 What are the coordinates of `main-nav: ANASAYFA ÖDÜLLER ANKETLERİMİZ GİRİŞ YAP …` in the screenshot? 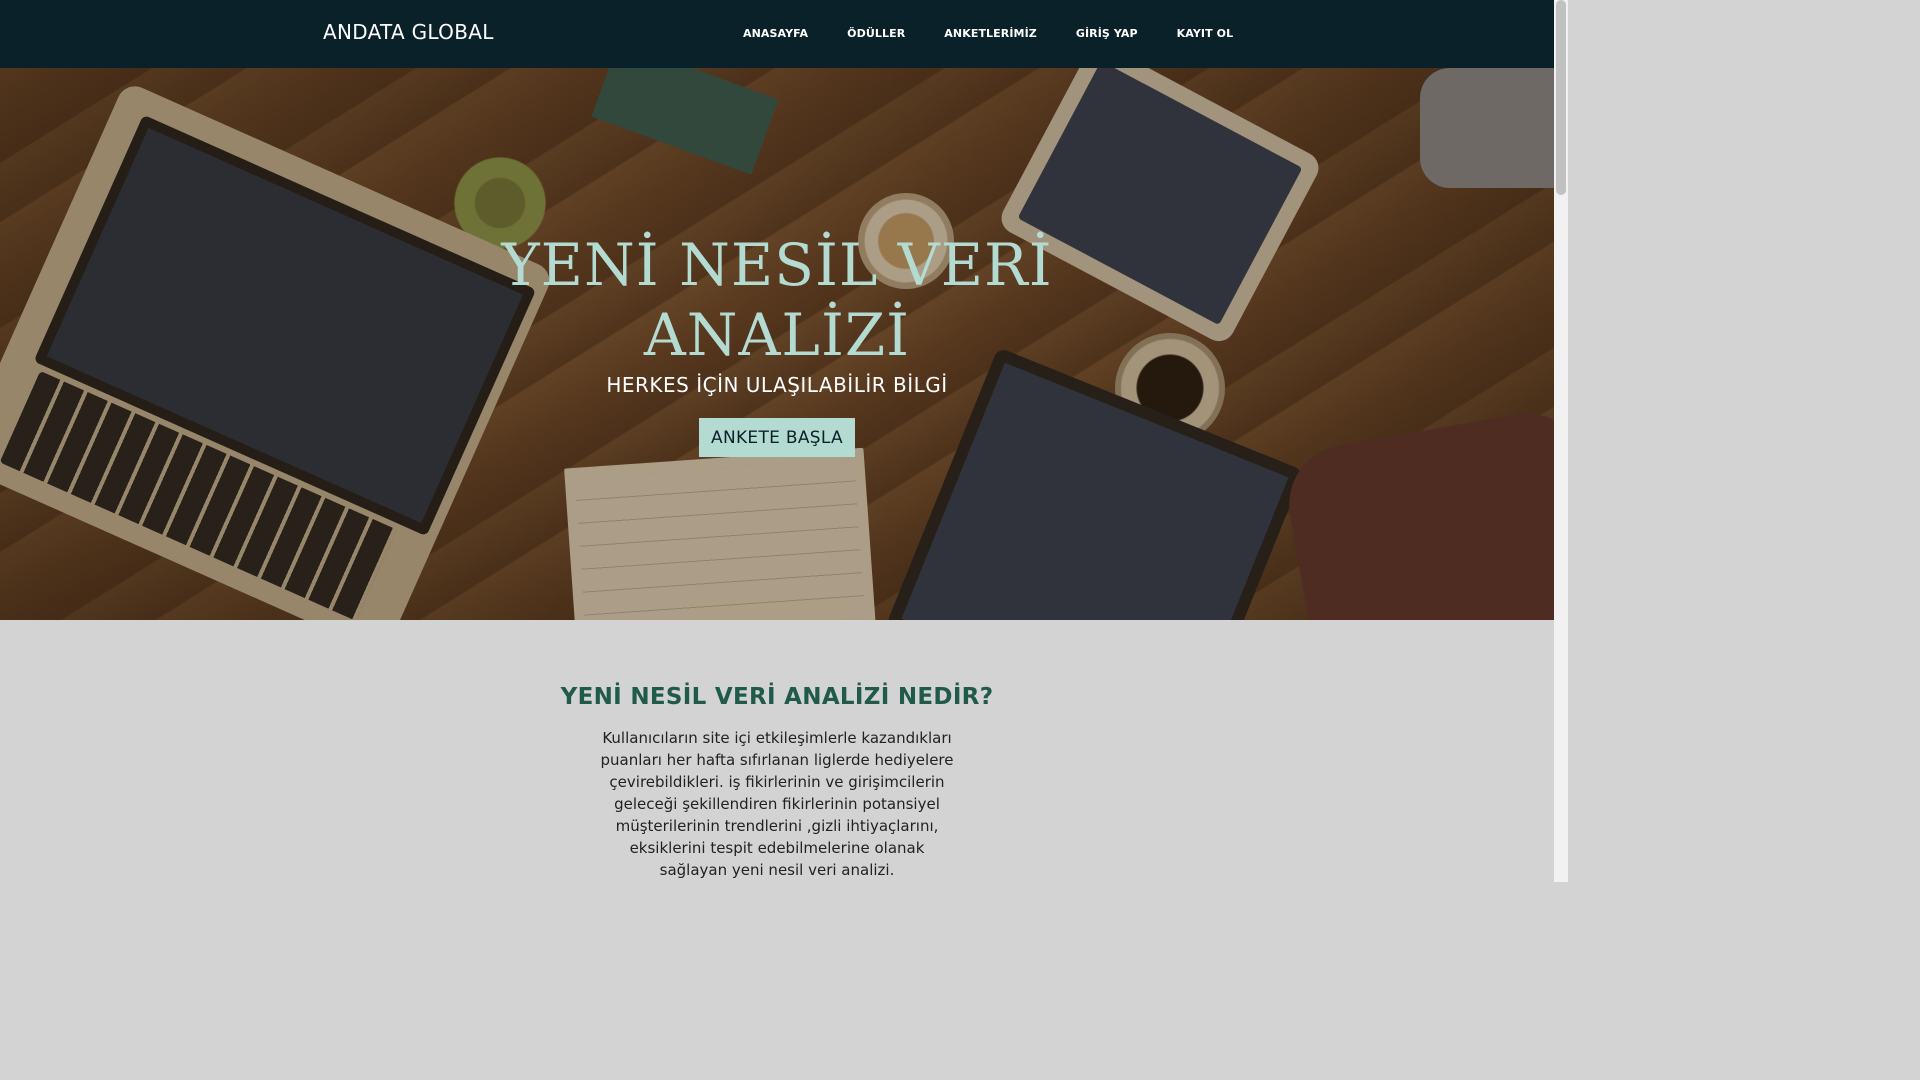 It's located at (1007, 33).